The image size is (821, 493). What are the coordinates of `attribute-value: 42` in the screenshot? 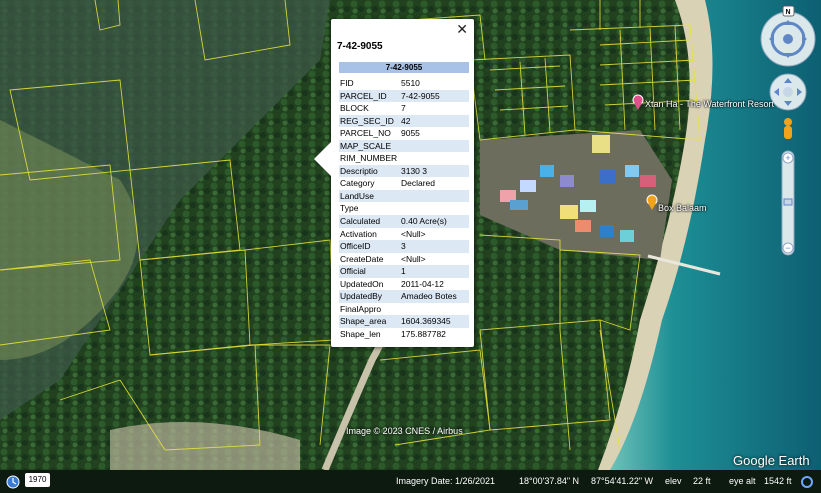 It's located at (406, 120).